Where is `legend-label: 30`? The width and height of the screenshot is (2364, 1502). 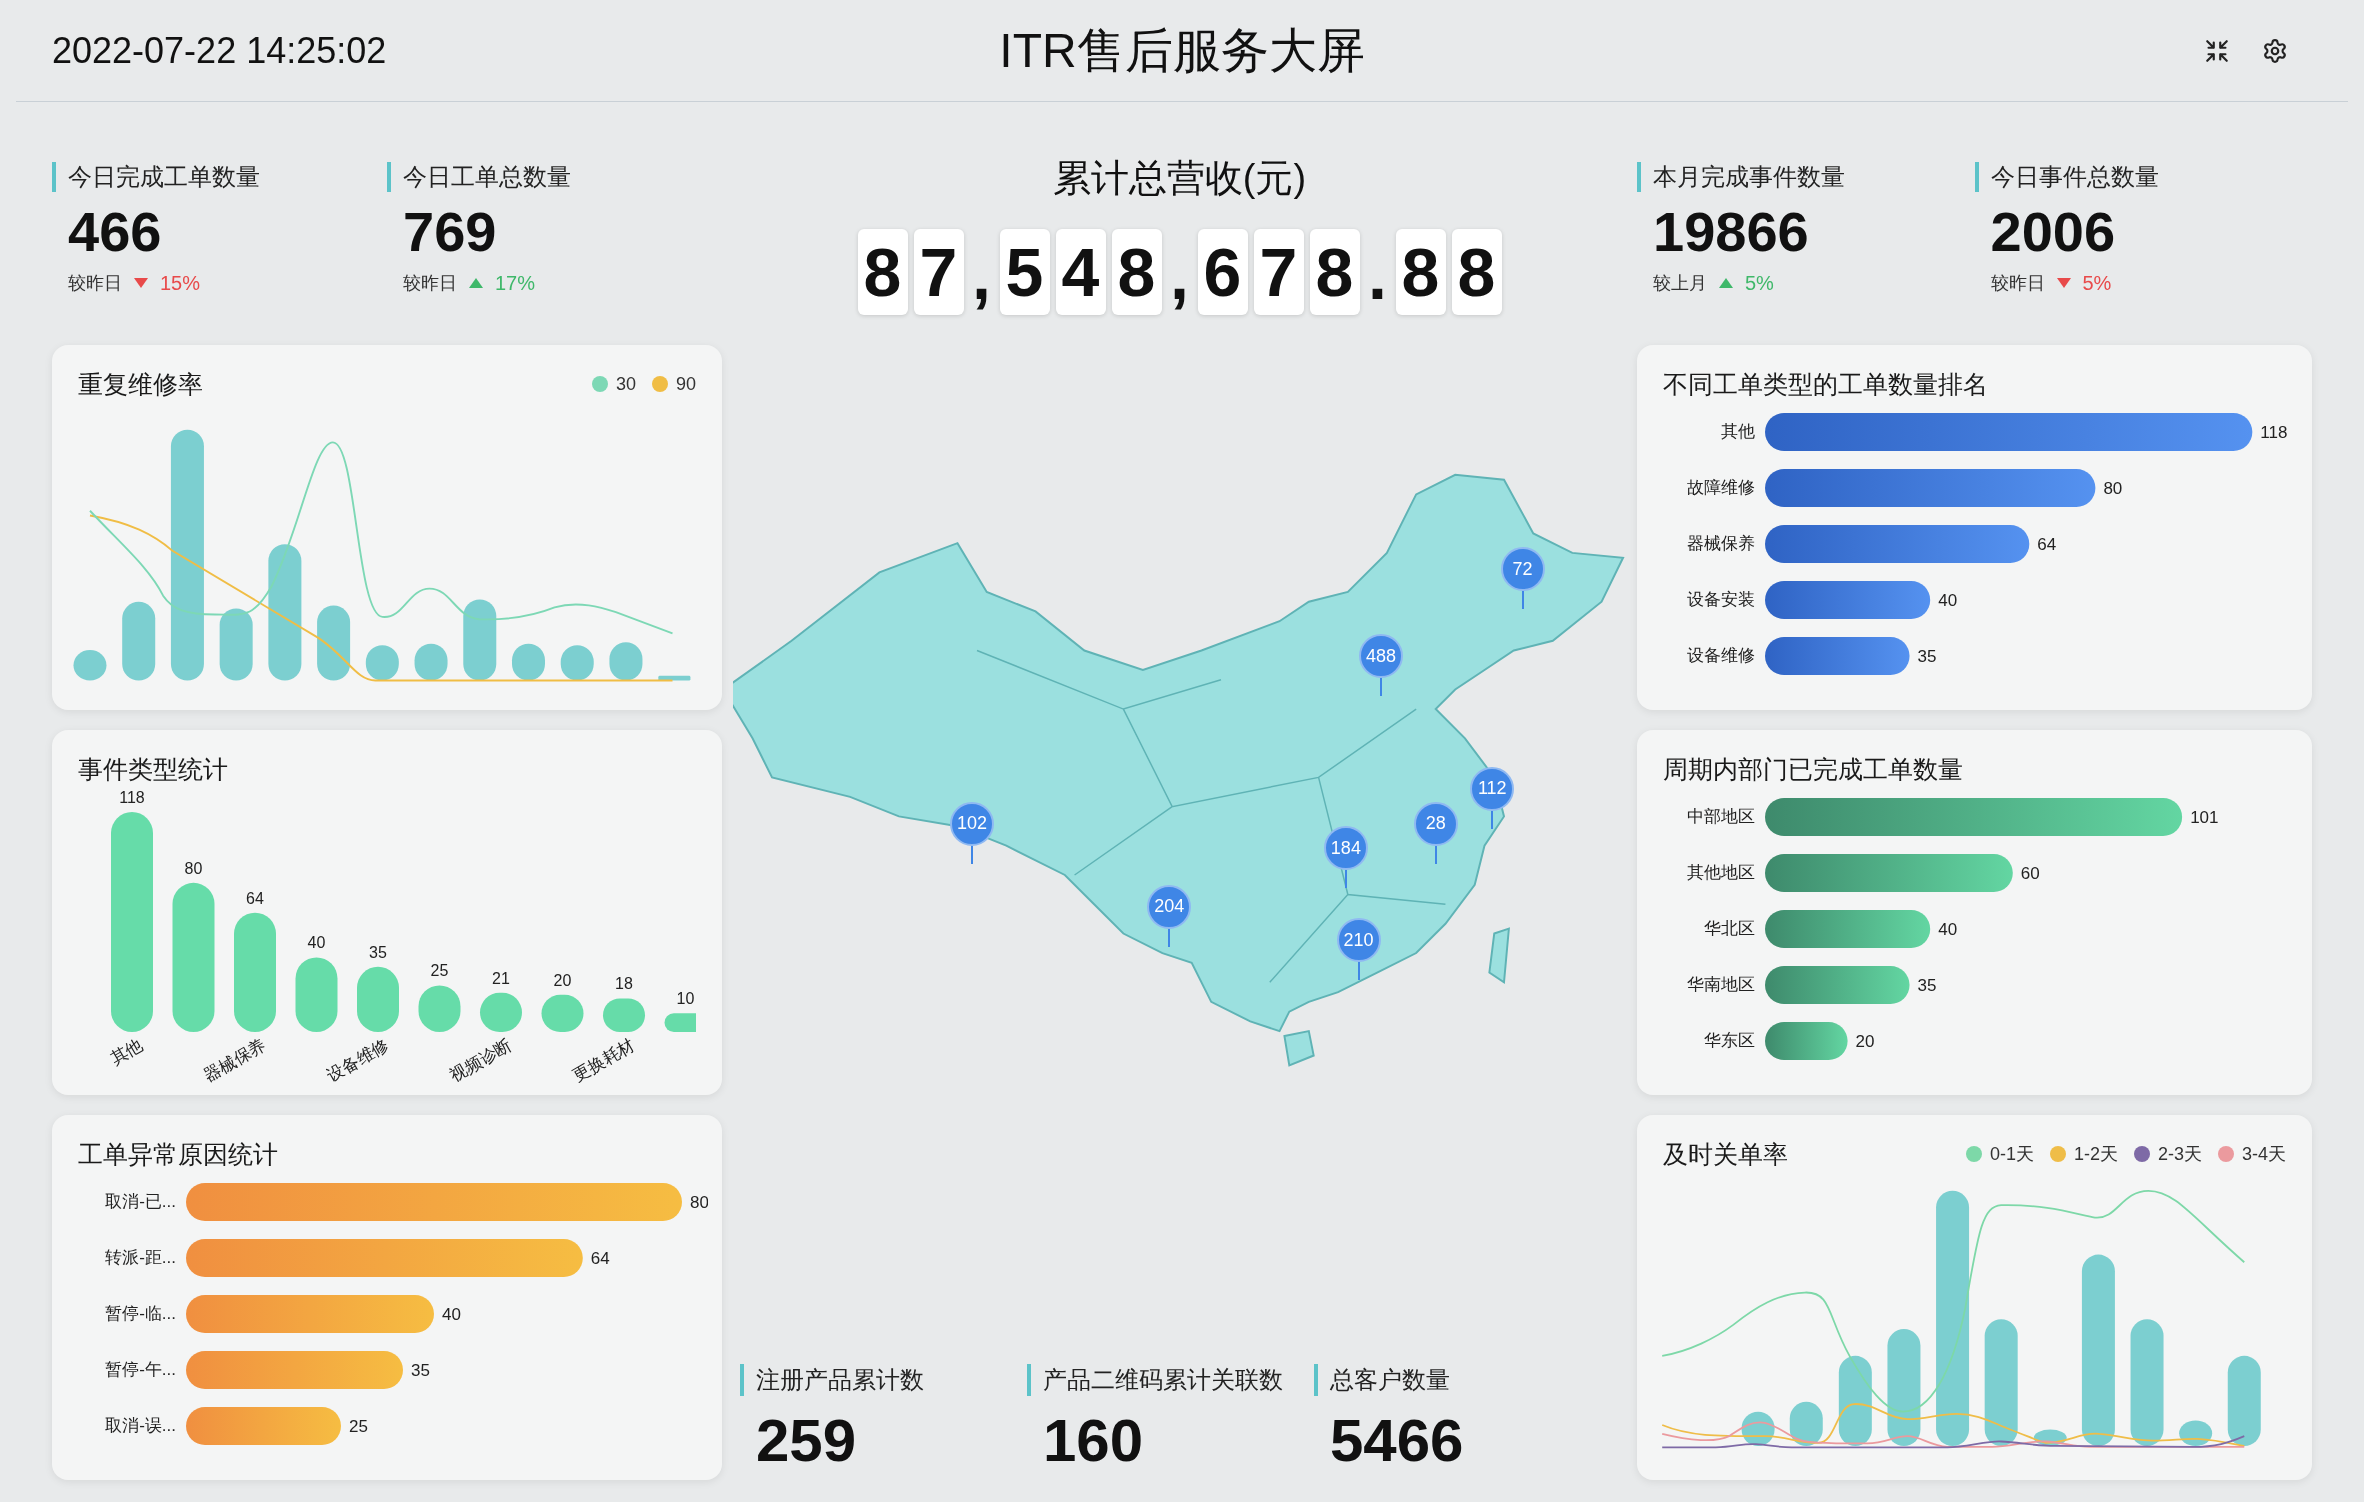
legend-label: 30 is located at coordinates (625, 384).